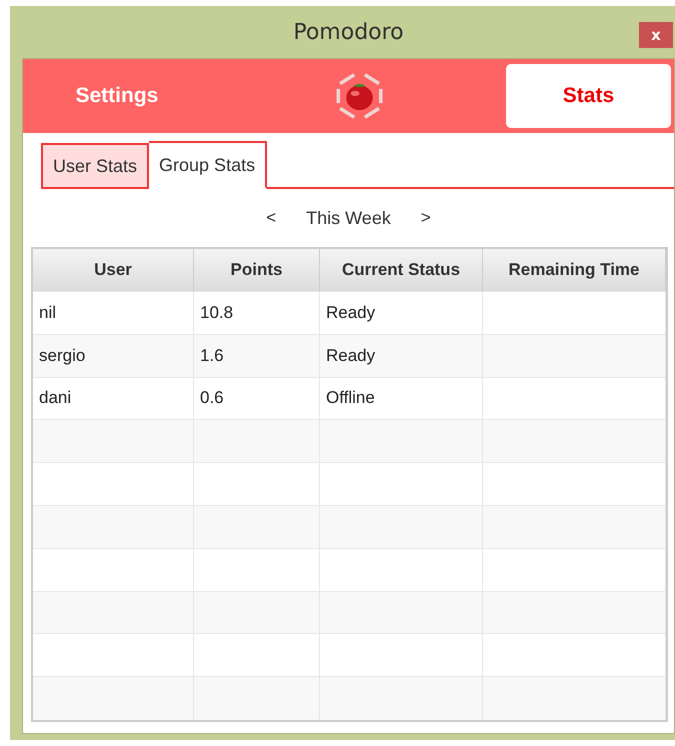 Image resolution: width=675 pixels, height=746 pixels. What do you see at coordinates (113, 399) in the screenshot?
I see `table-cell: dani` at bounding box center [113, 399].